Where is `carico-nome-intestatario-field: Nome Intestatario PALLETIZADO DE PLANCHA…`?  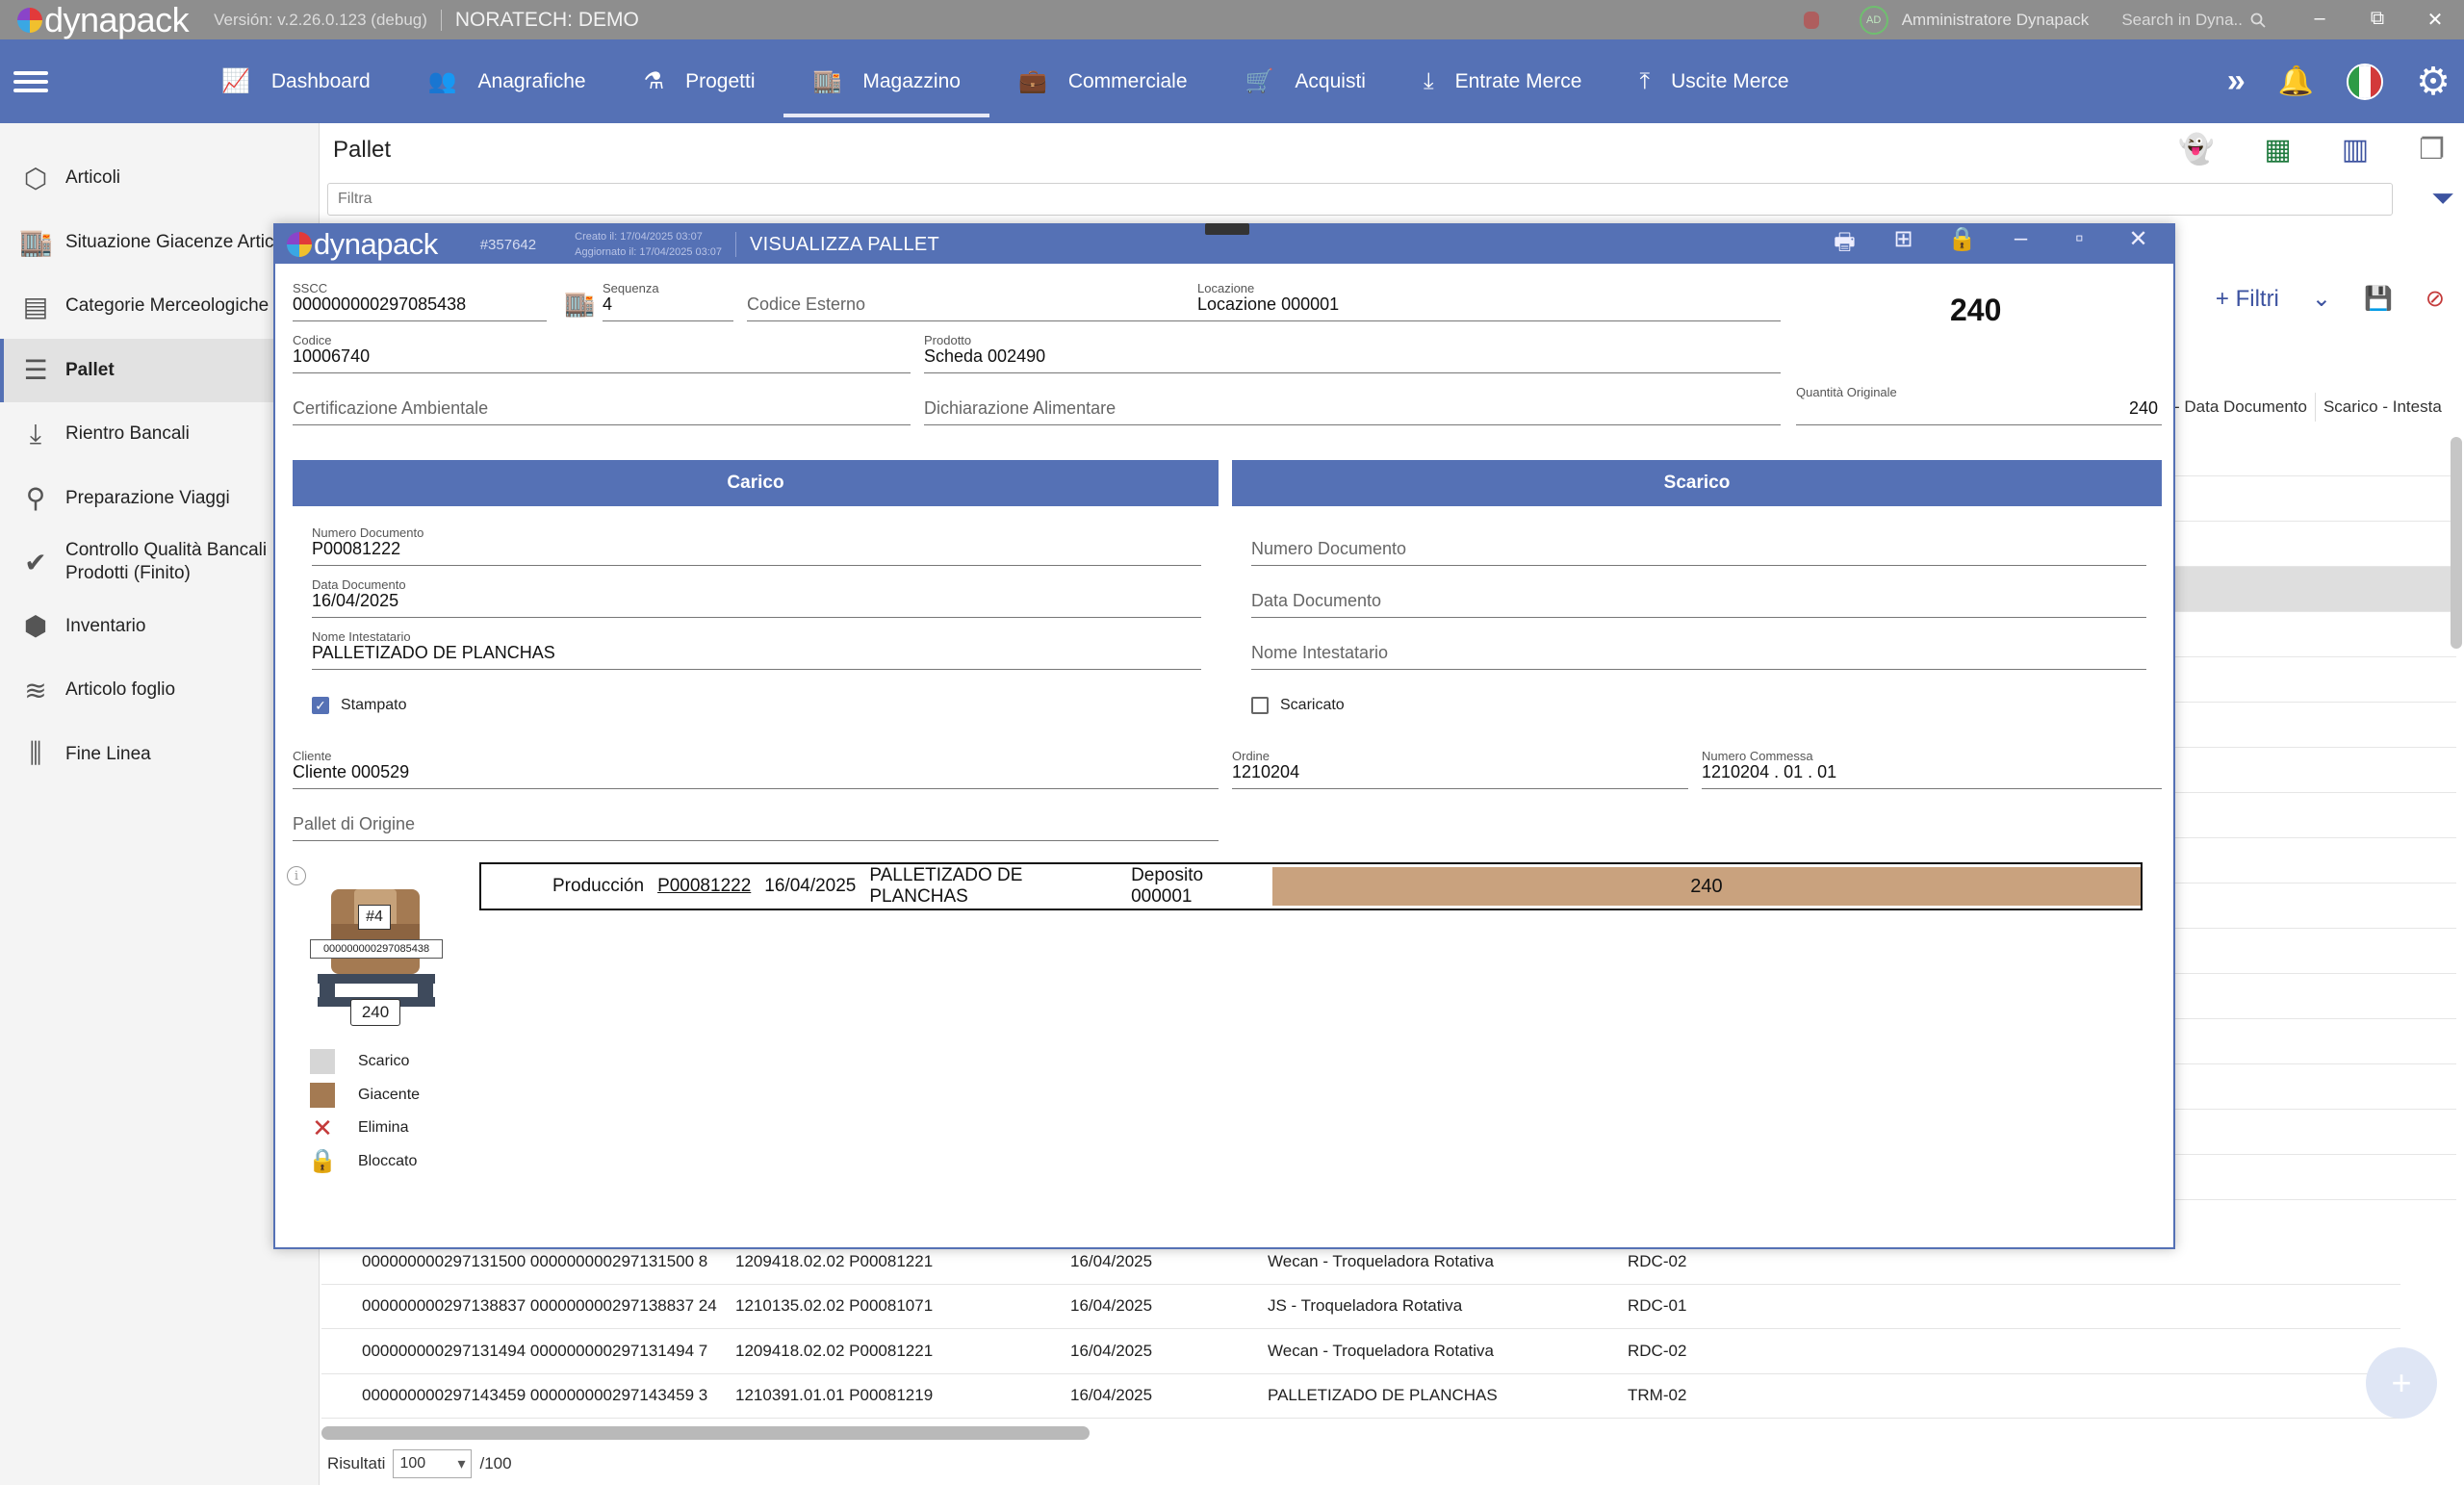
carico-nome-intestatario-field: Nome Intestatario PALLETIZADO DE PLANCHA… is located at coordinates (756, 649).